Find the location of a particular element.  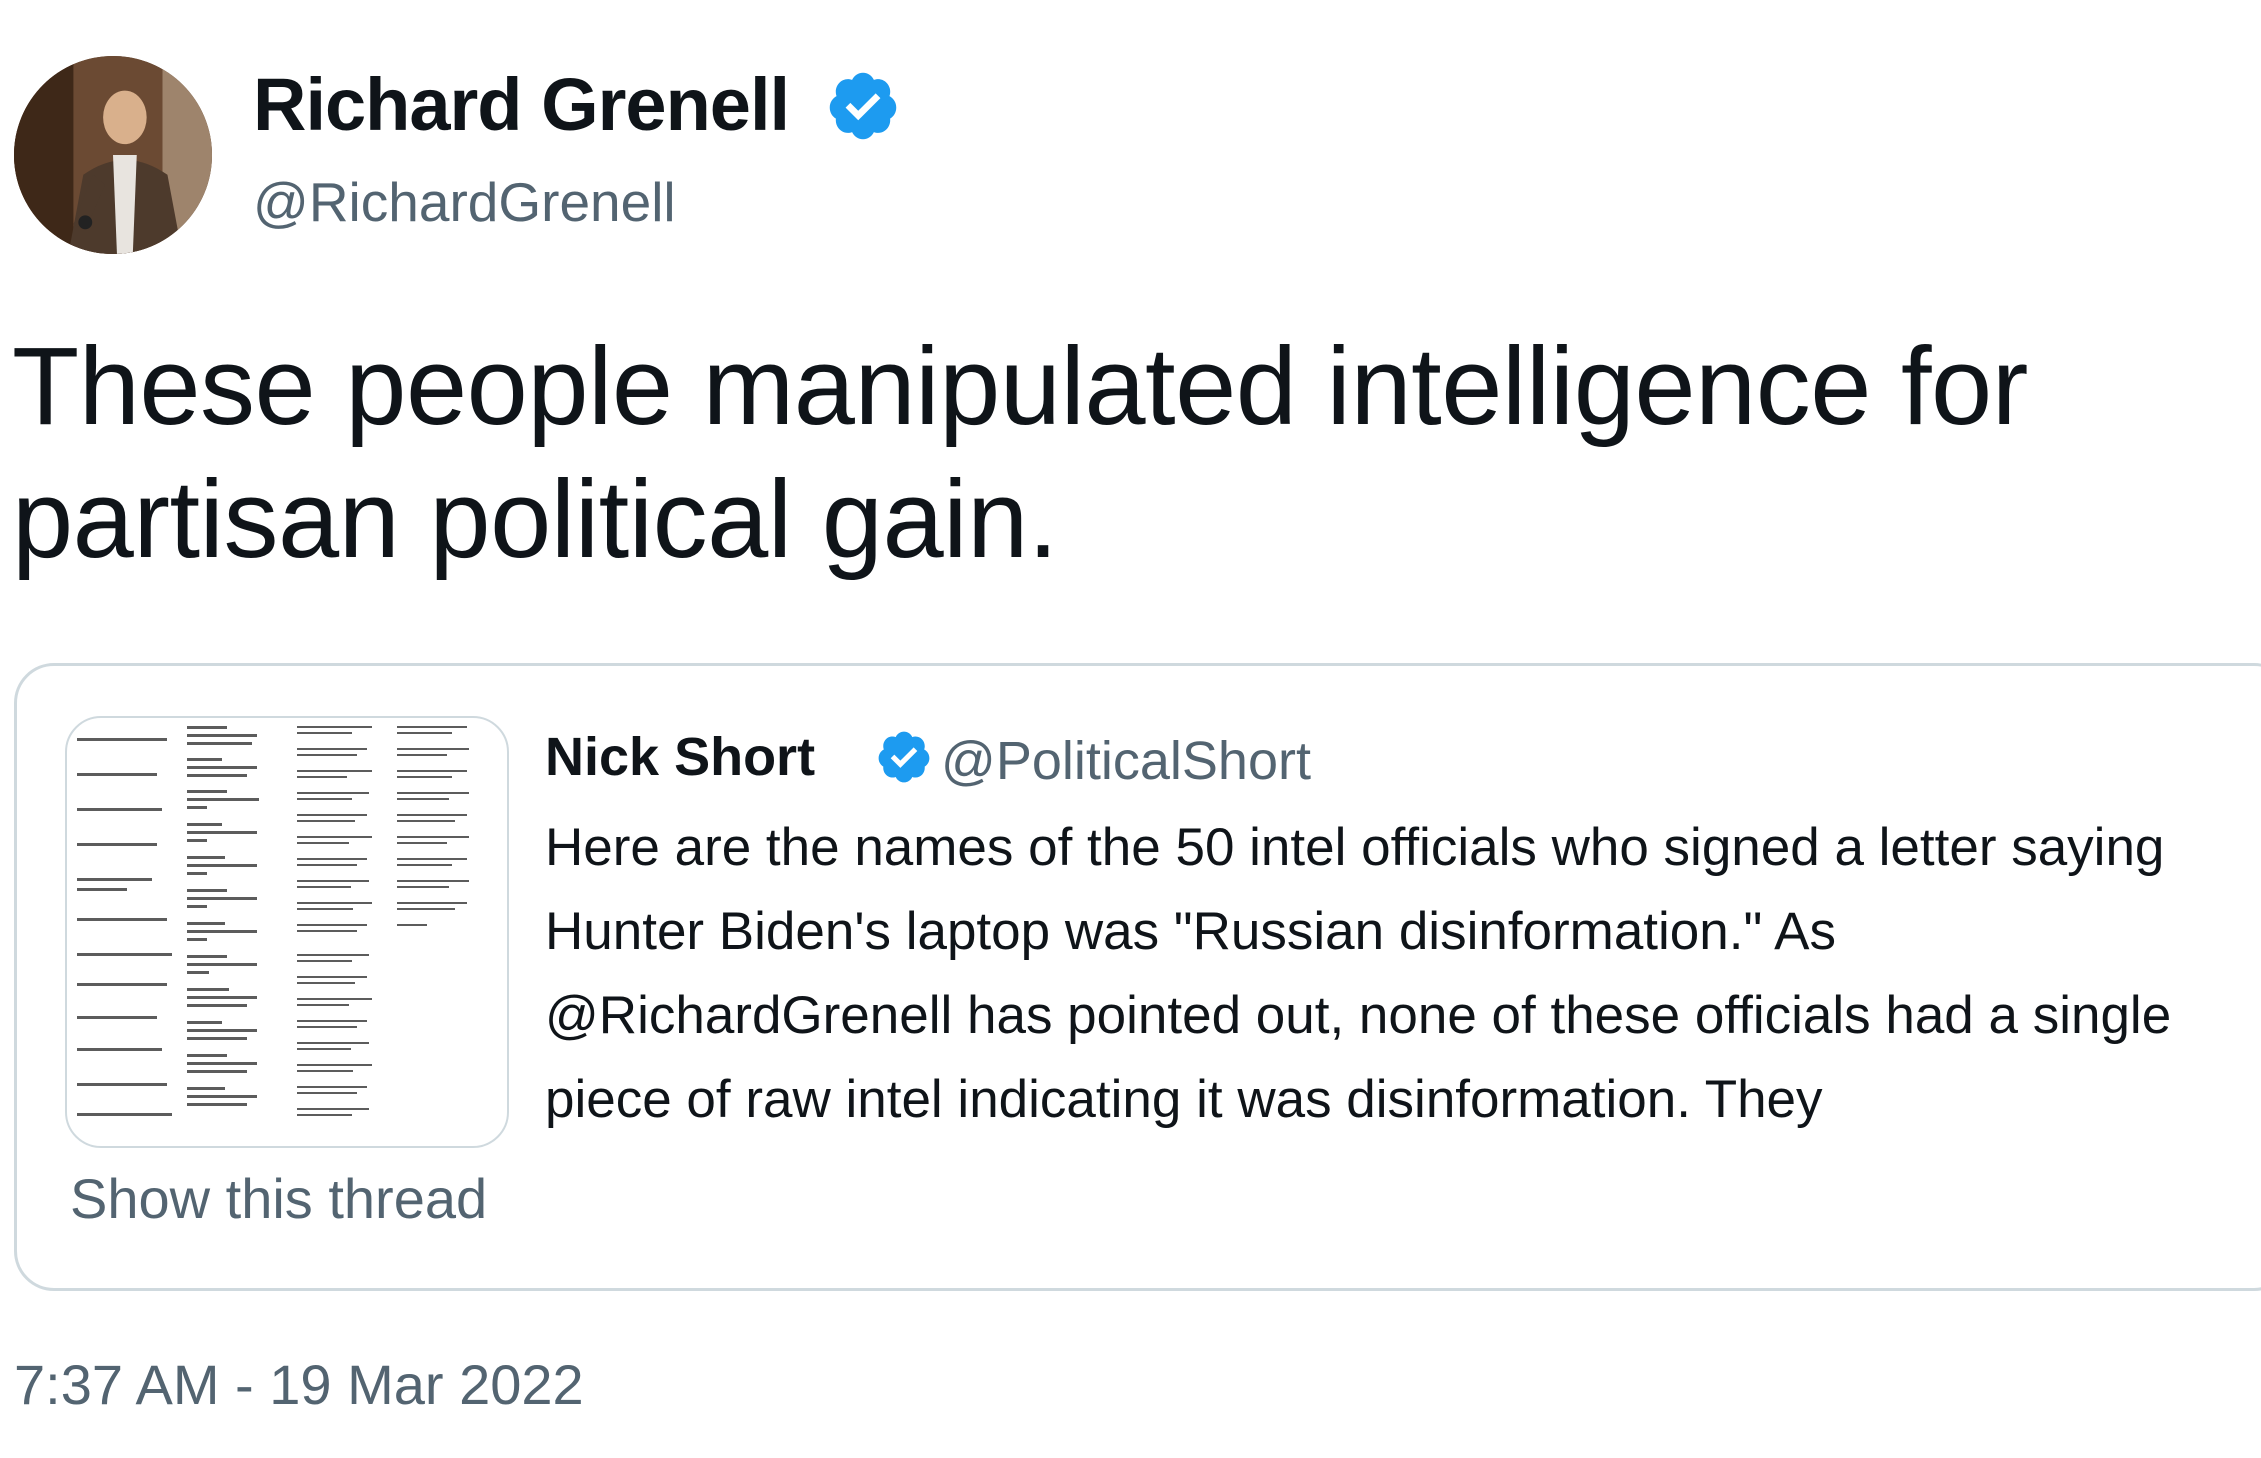

quoted-tweet-image is located at coordinates (287, 932).